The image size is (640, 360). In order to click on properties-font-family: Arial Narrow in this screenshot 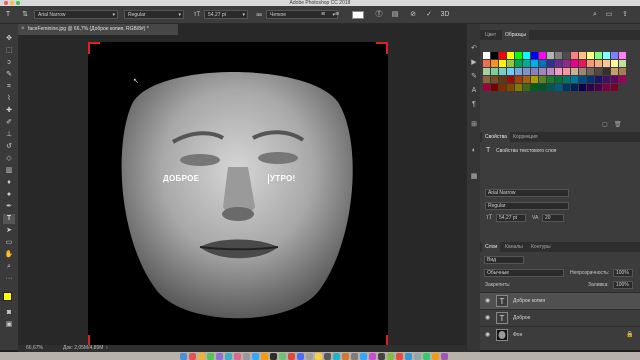, I will do `click(527, 193)`.